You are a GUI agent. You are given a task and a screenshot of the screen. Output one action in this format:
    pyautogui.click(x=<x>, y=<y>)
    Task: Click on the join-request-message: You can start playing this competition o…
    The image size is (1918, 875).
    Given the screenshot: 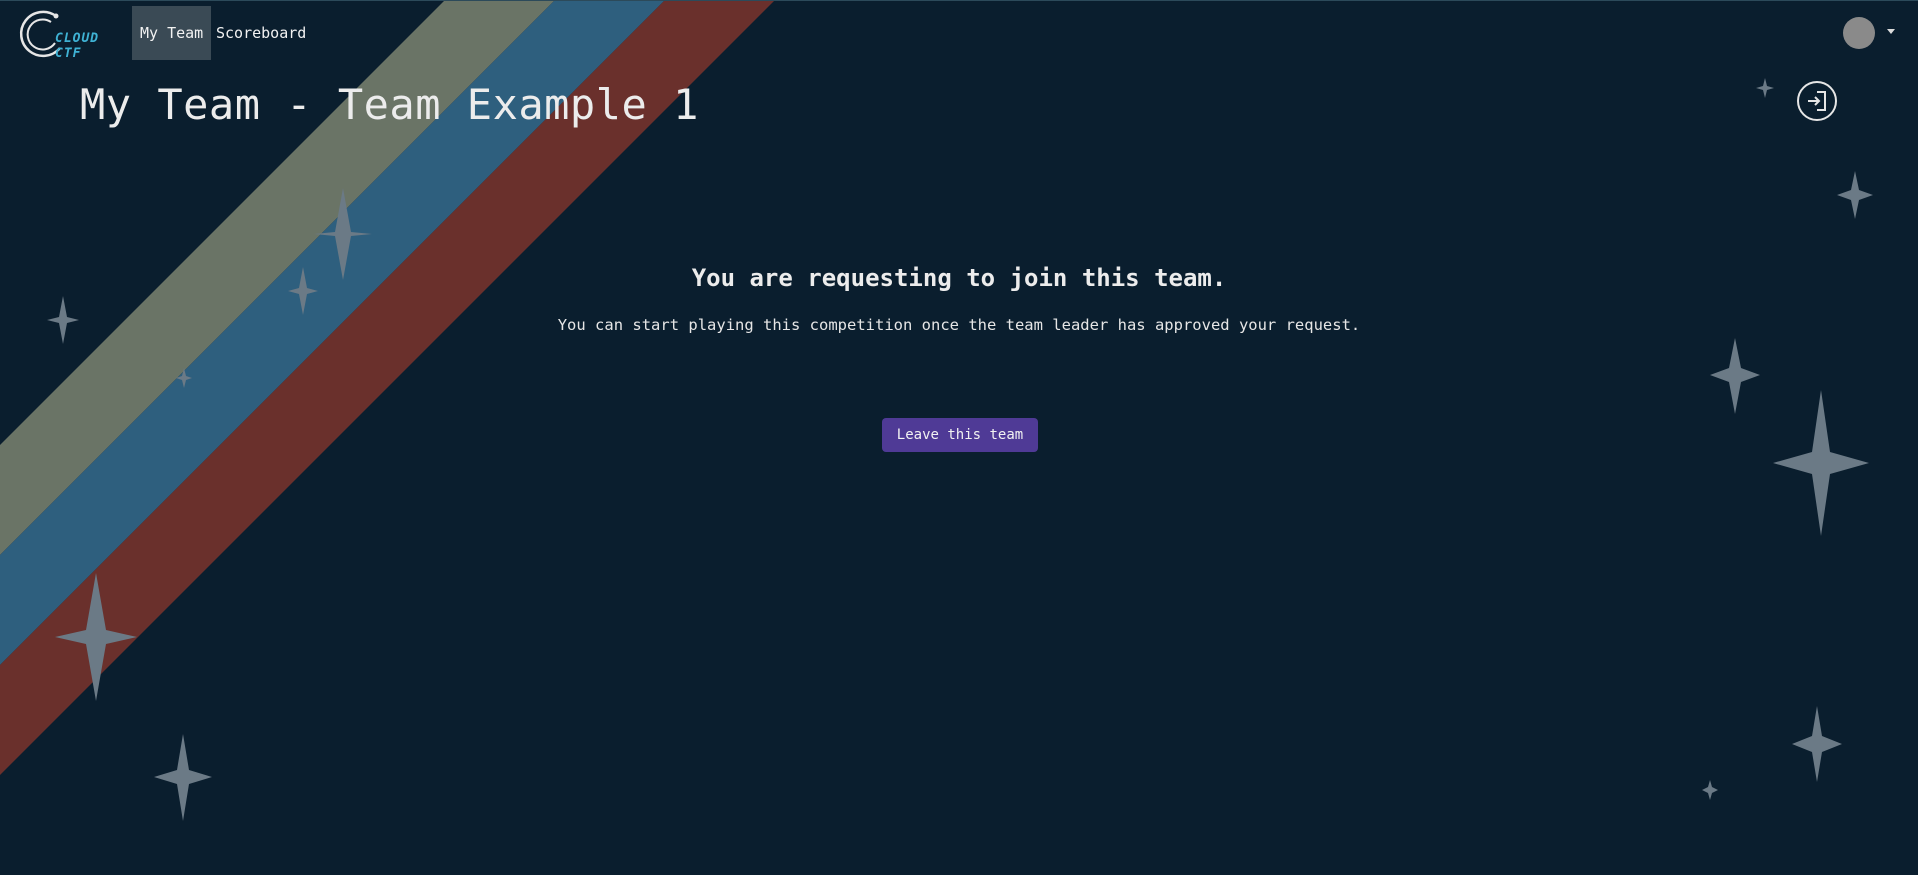 What is the action you would take?
    pyautogui.click(x=959, y=325)
    